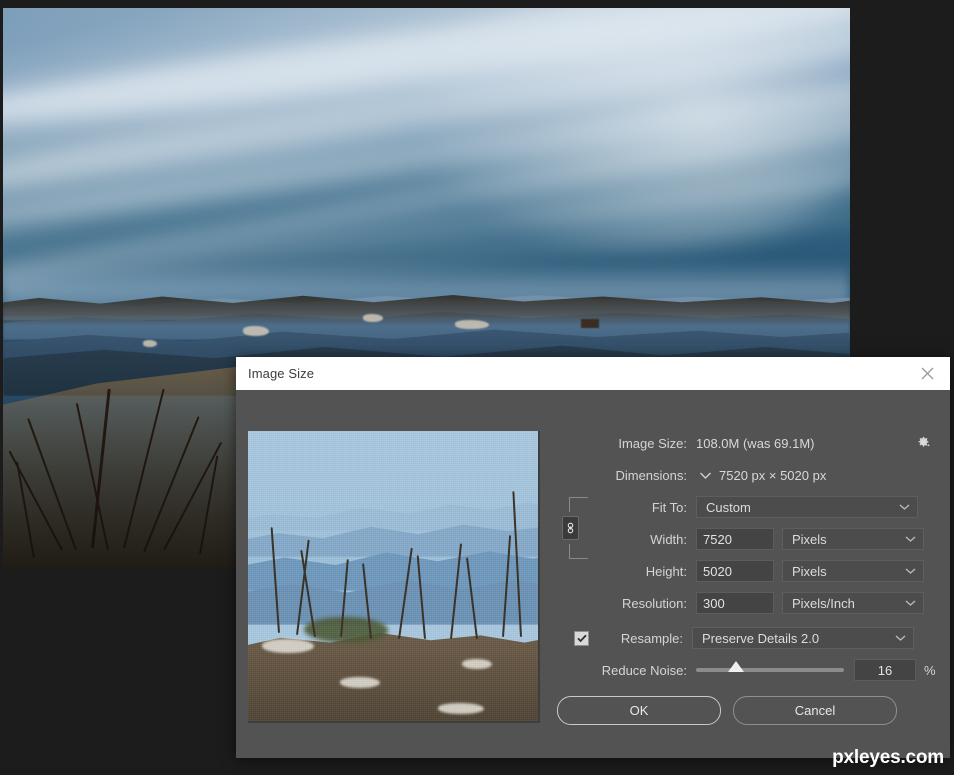  Describe the element at coordinates (735, 571) in the screenshot. I see `height-input: 5020` at that location.